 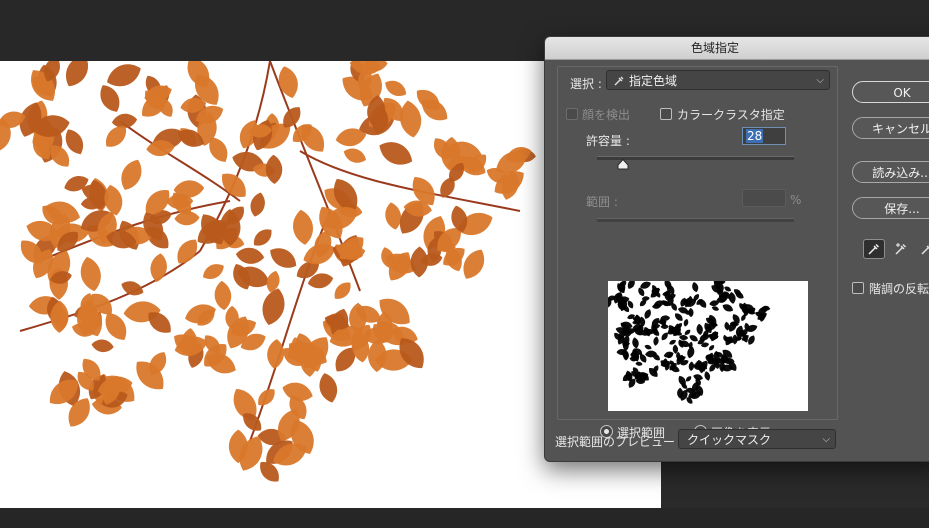 I want to click on range-input, so click(x=764, y=198).